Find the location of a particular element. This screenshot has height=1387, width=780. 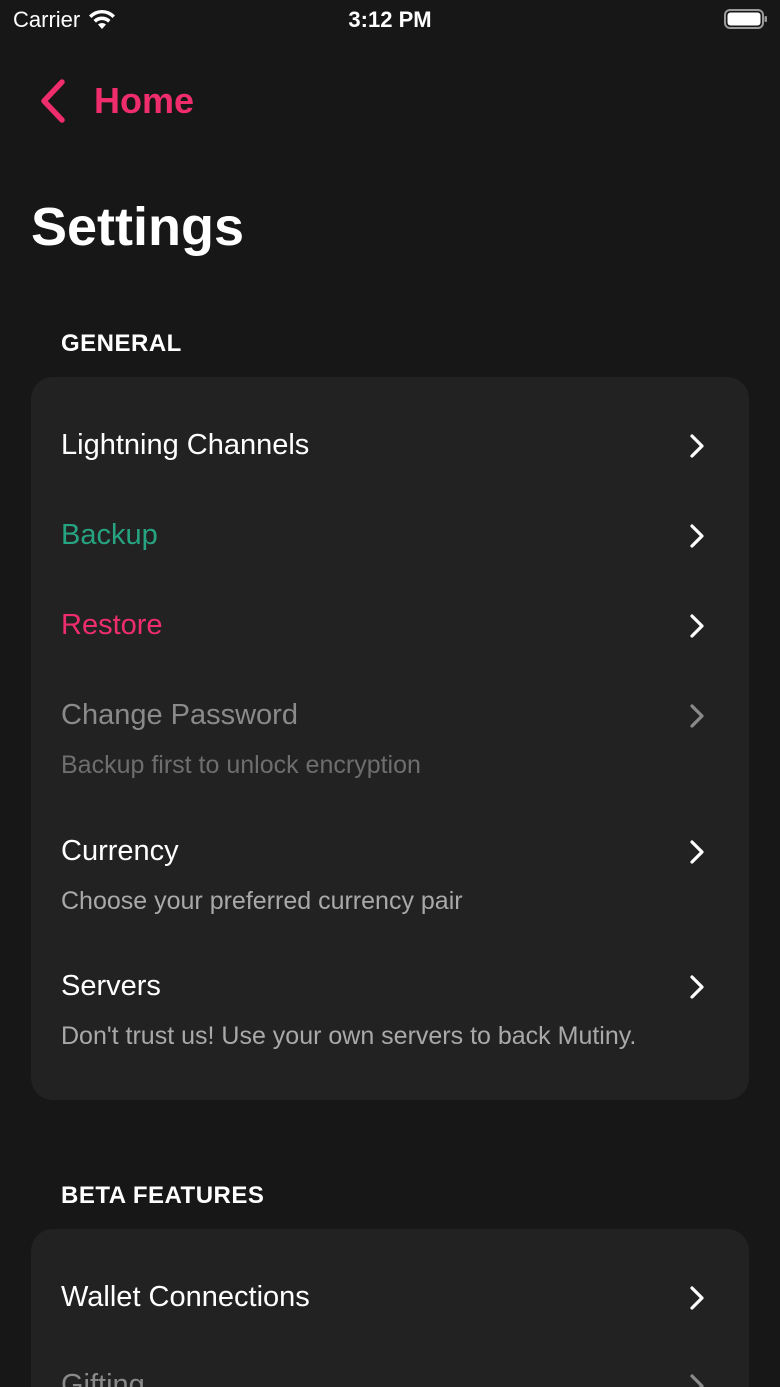

settings-item-backup: Backup is located at coordinates (390, 537).